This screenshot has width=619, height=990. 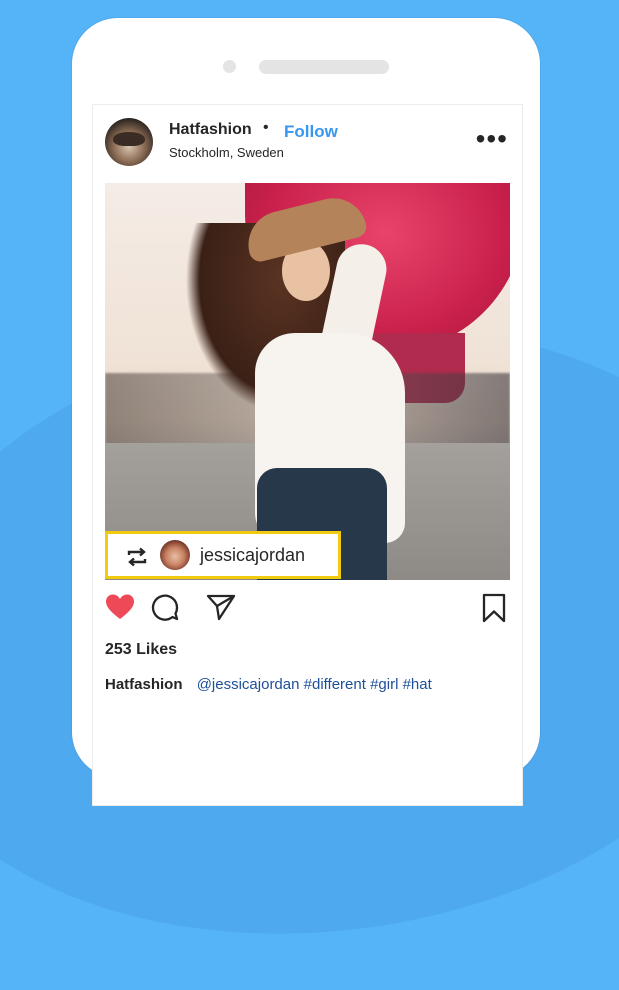 What do you see at coordinates (137, 559) in the screenshot?
I see `repost-icon` at bounding box center [137, 559].